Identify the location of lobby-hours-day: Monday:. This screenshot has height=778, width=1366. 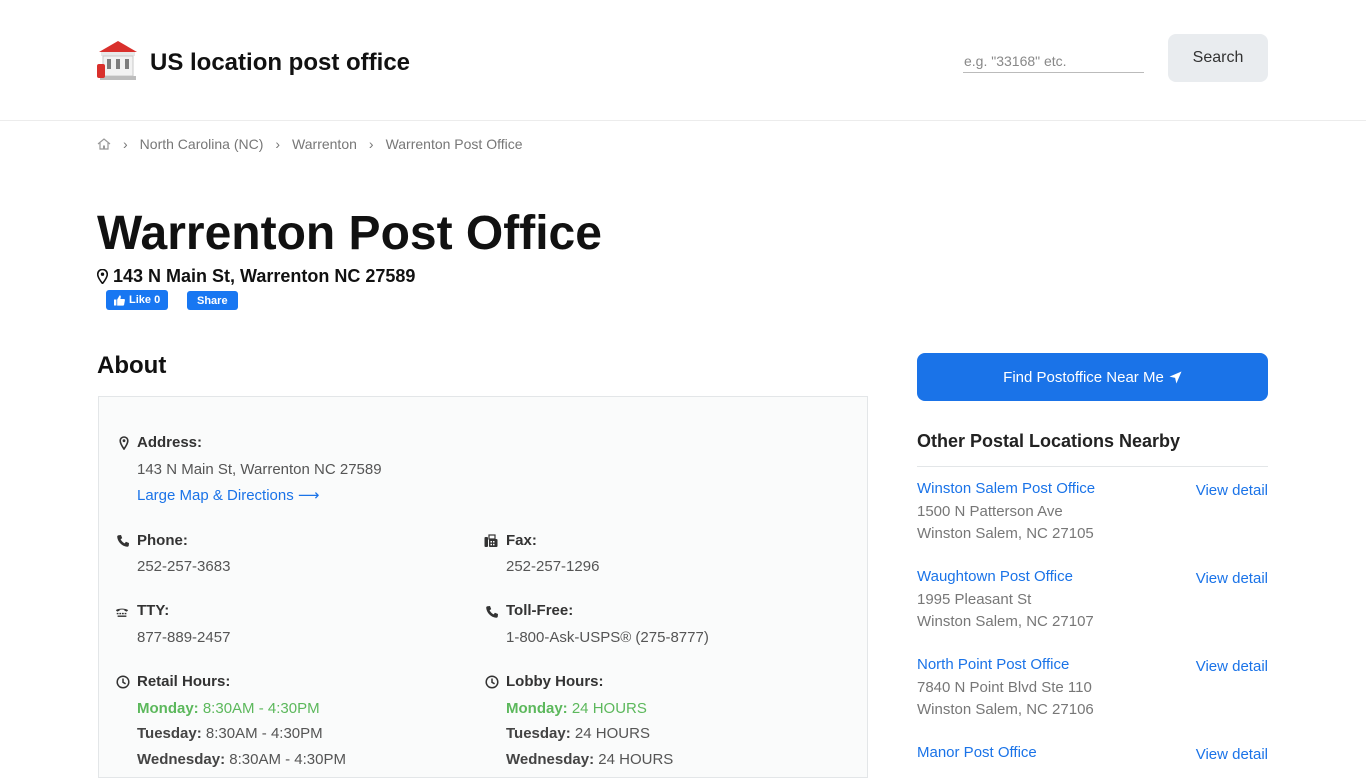
(537, 708).